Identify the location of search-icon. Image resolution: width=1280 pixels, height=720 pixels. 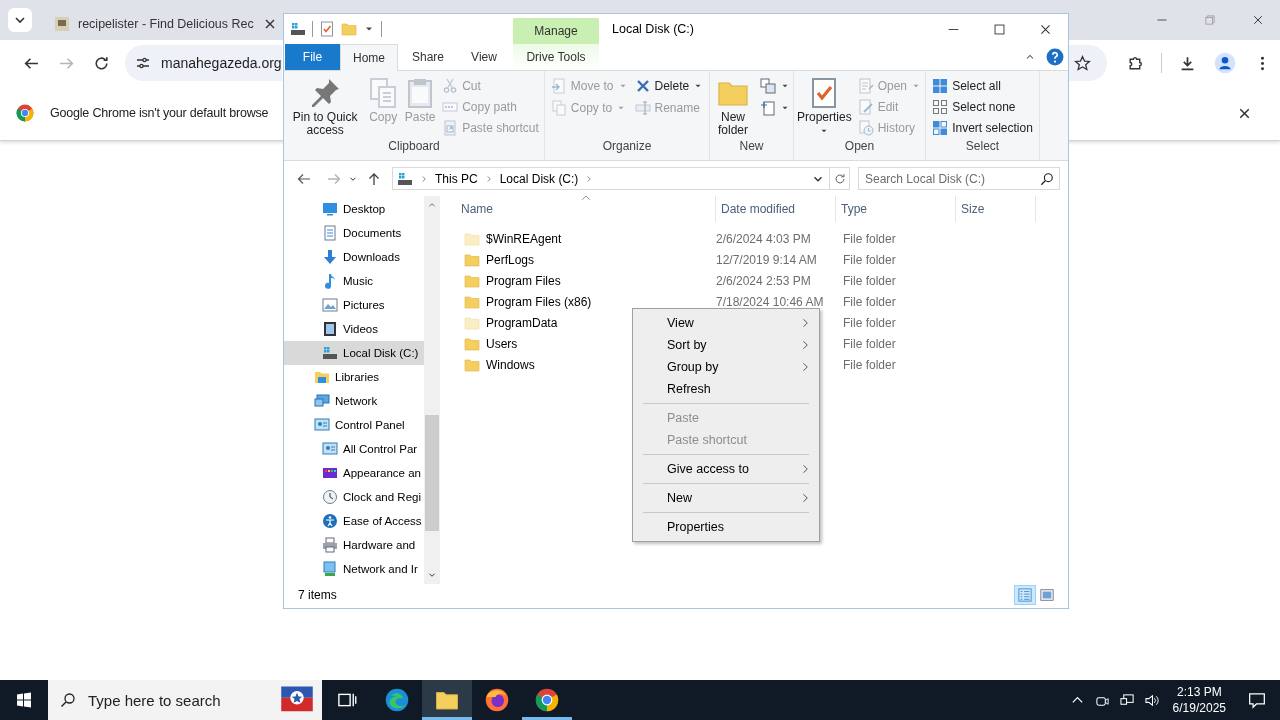
(1047, 179).